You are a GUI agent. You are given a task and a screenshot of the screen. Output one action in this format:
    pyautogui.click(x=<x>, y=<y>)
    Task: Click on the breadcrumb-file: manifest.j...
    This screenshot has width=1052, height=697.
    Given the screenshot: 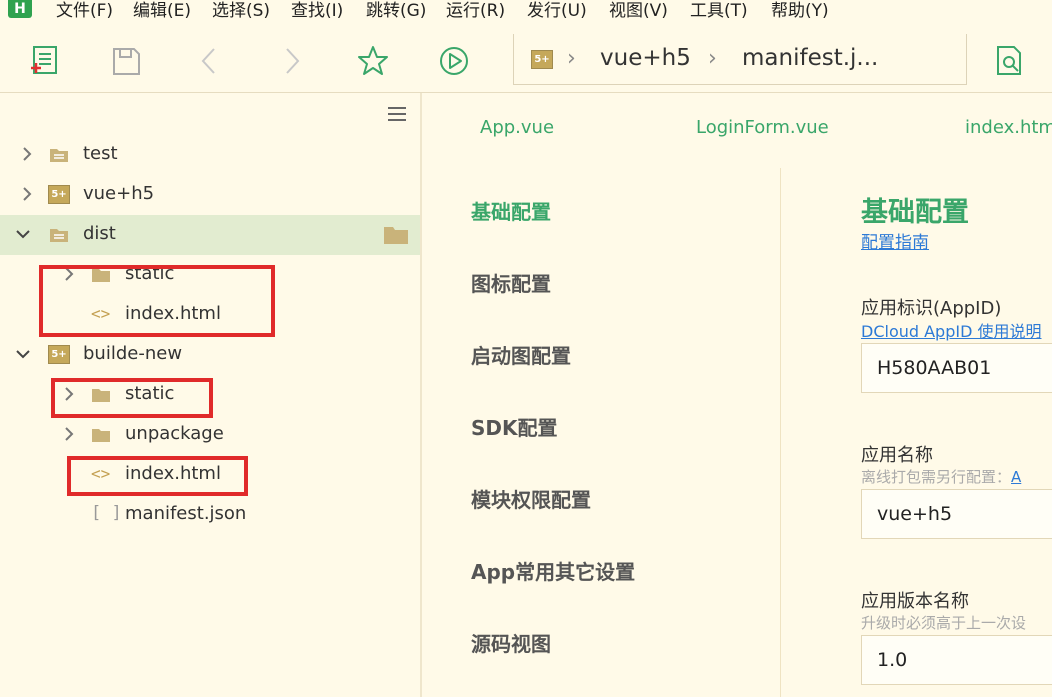 What is the action you would take?
    pyautogui.click(x=810, y=58)
    